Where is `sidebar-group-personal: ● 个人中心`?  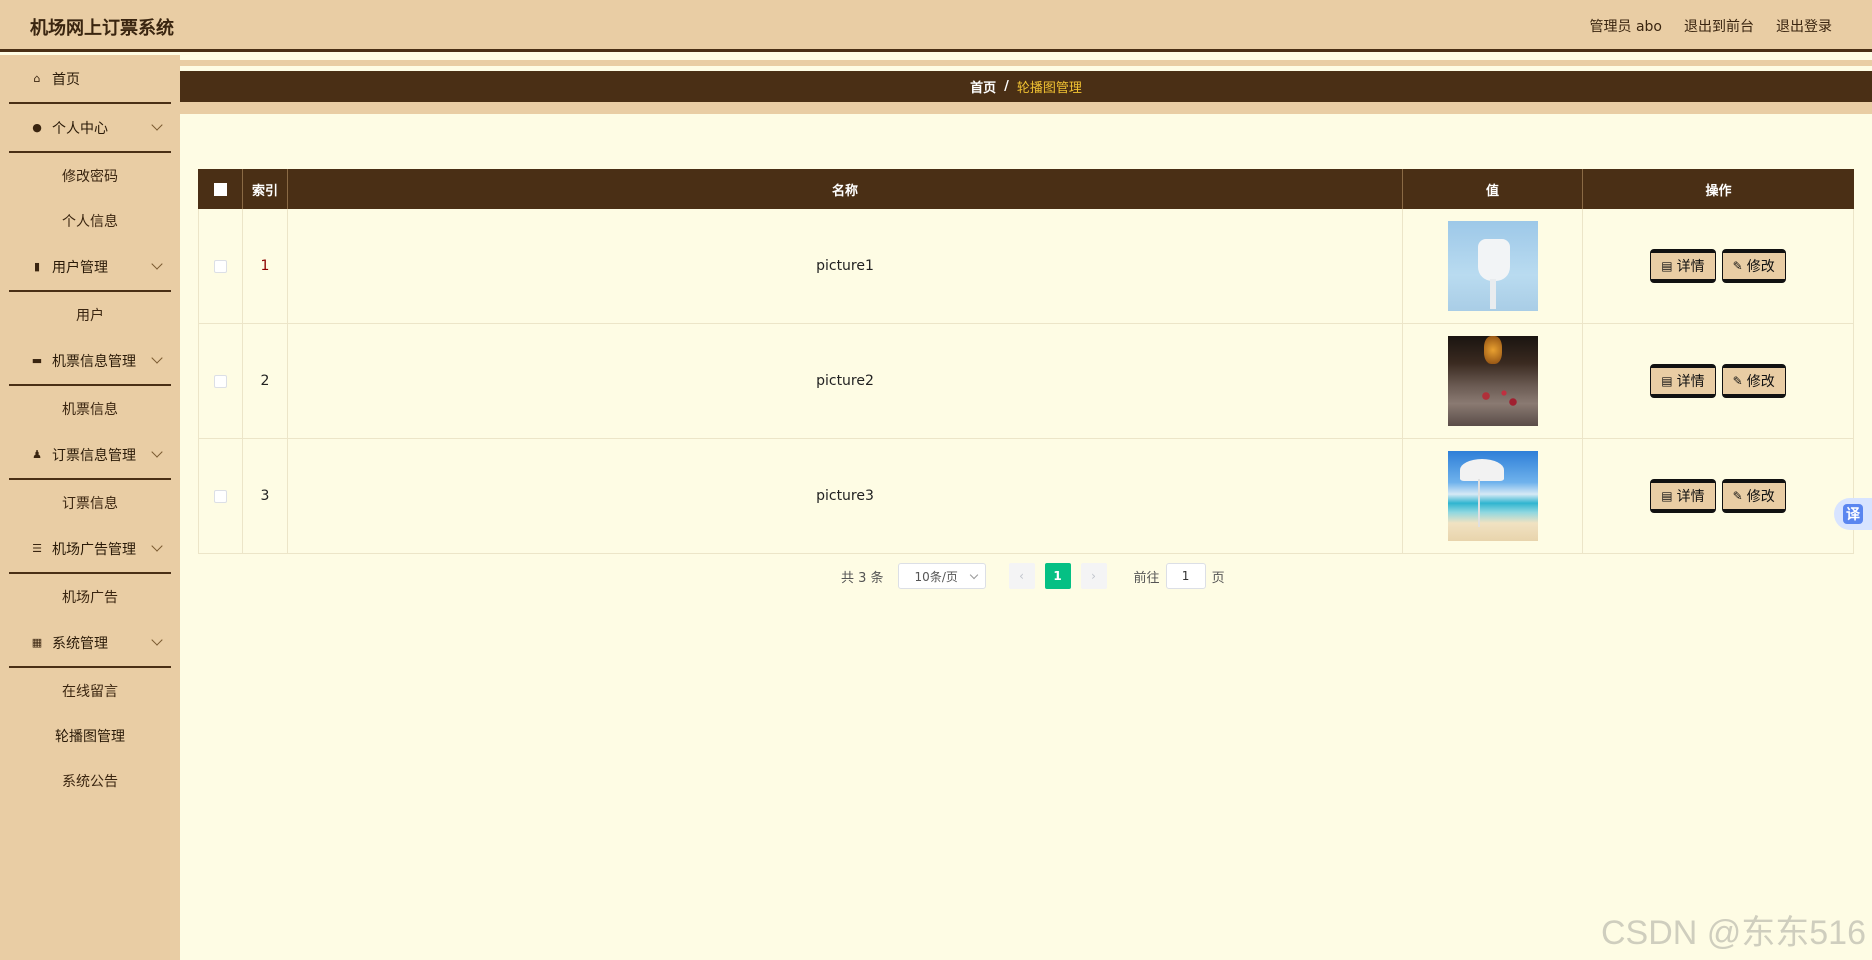 sidebar-group-personal: ● 个人中心 is located at coordinates (90, 128).